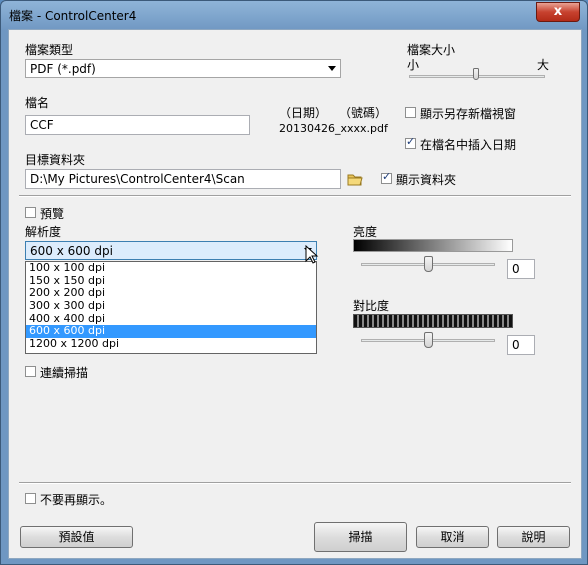 The image size is (588, 565). Describe the element at coordinates (63, 69) in the screenshot. I see `file-type-value: PDF (*.pdf)` at that location.